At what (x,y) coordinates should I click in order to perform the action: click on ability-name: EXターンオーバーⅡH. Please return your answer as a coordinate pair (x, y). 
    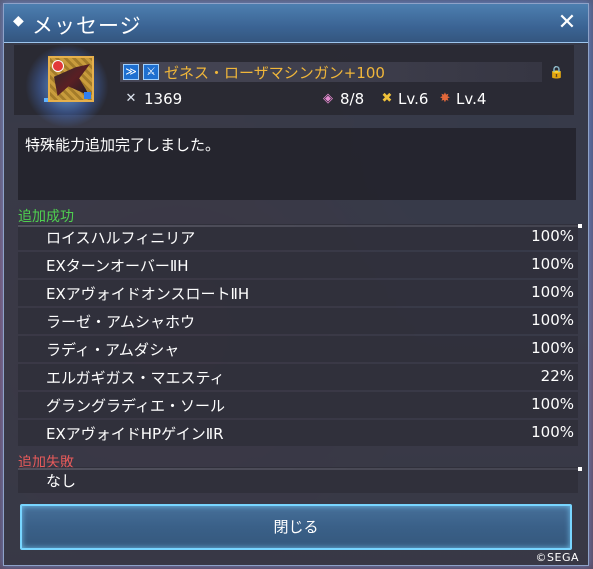
    Looking at the image, I should click on (117, 266).